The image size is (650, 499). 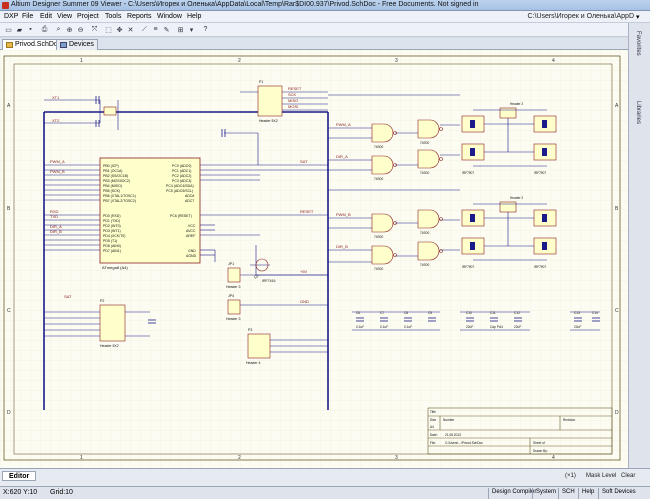 I want to click on net-label-pwm-a-left: PWM_A, so click(x=57, y=161).